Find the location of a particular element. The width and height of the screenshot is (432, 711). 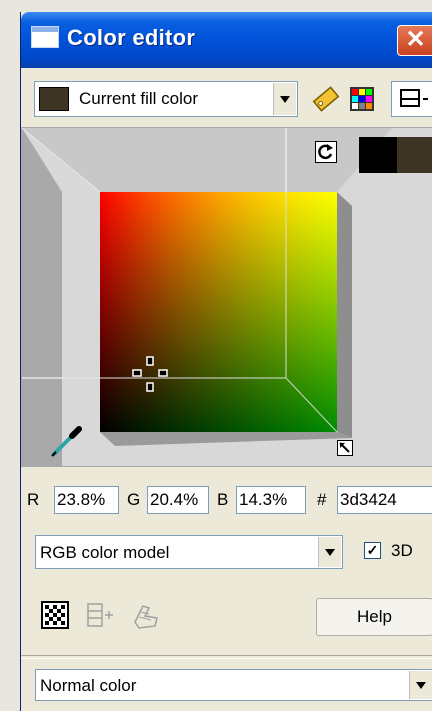

resize-icon is located at coordinates (345, 448).